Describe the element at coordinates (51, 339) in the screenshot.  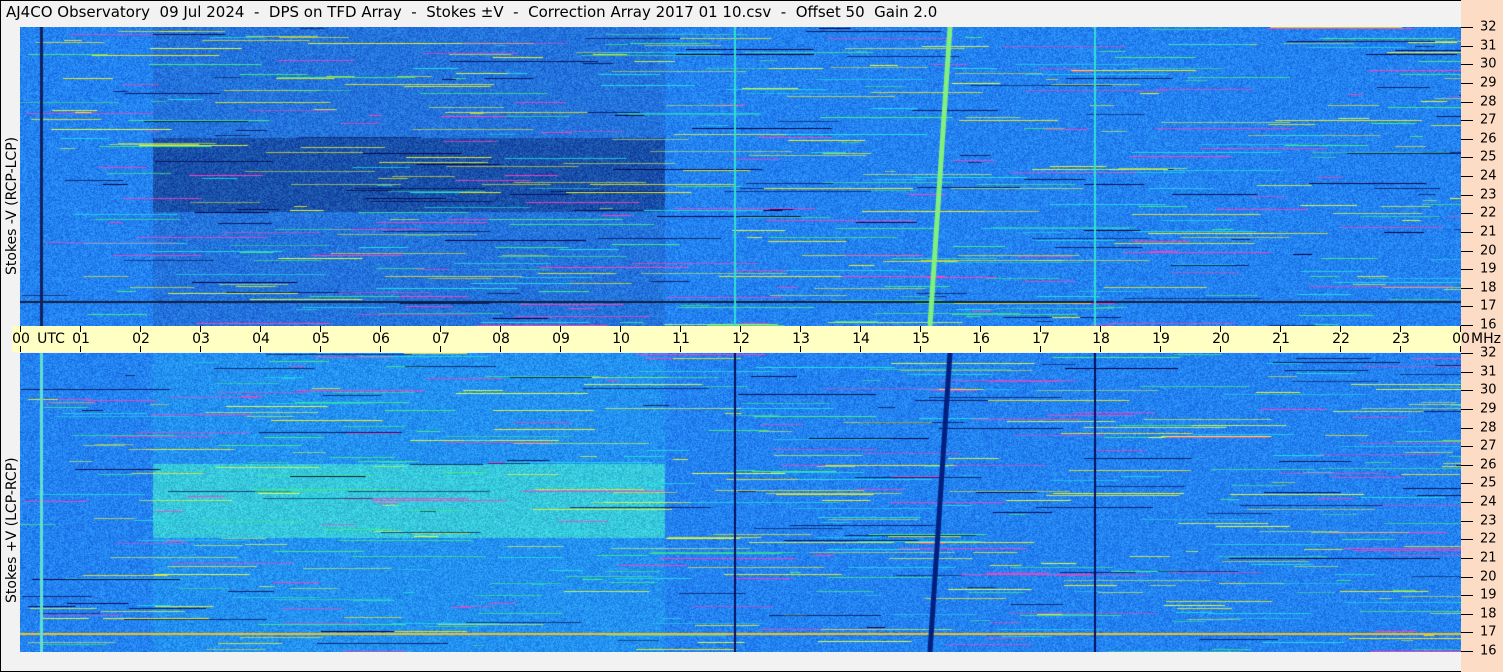
I see `utc-label: UTC` at that location.